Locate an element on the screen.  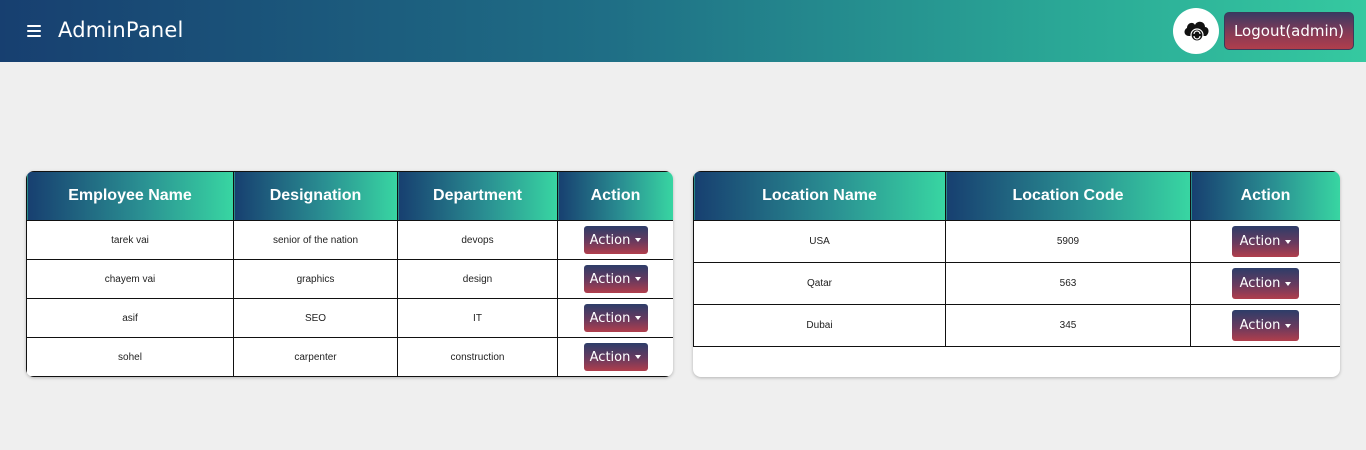
avatar is located at coordinates (1196, 31).